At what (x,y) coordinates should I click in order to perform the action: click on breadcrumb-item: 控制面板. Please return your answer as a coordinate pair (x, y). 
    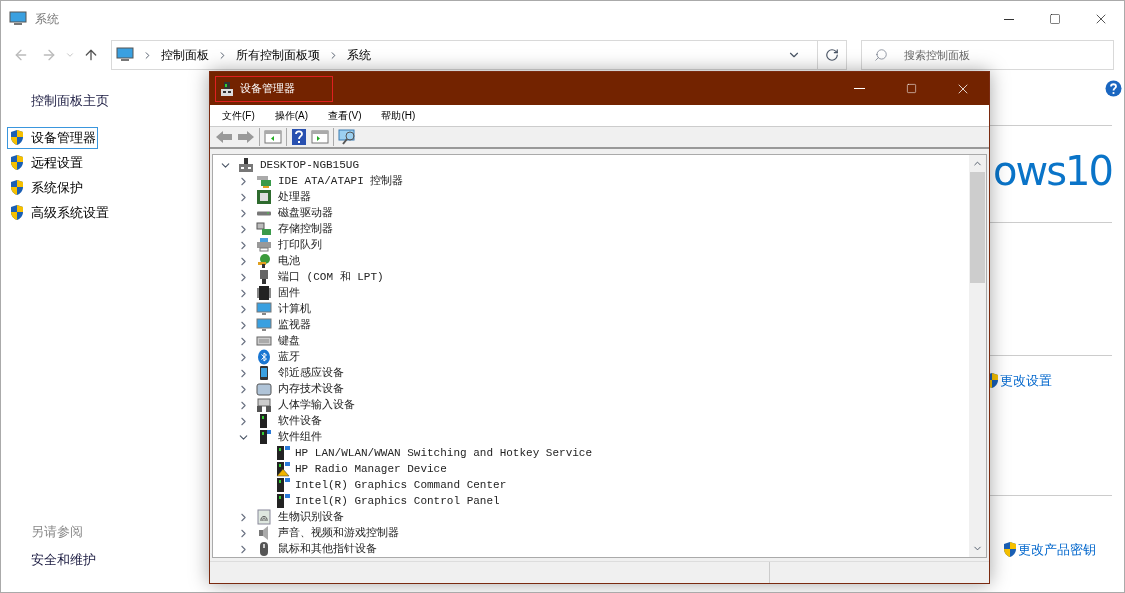
    Looking at the image, I should click on (185, 55).